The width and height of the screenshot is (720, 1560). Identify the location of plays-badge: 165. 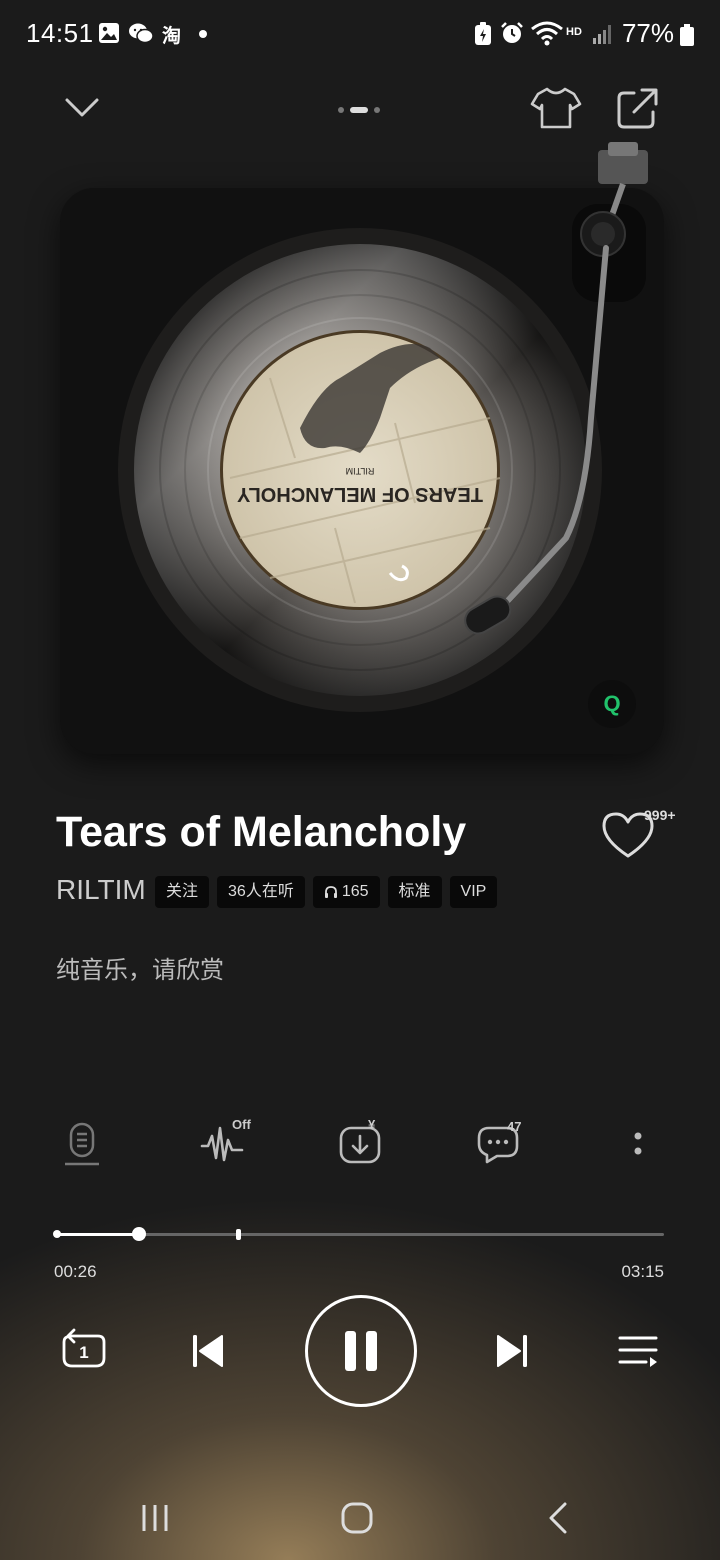
(346, 892).